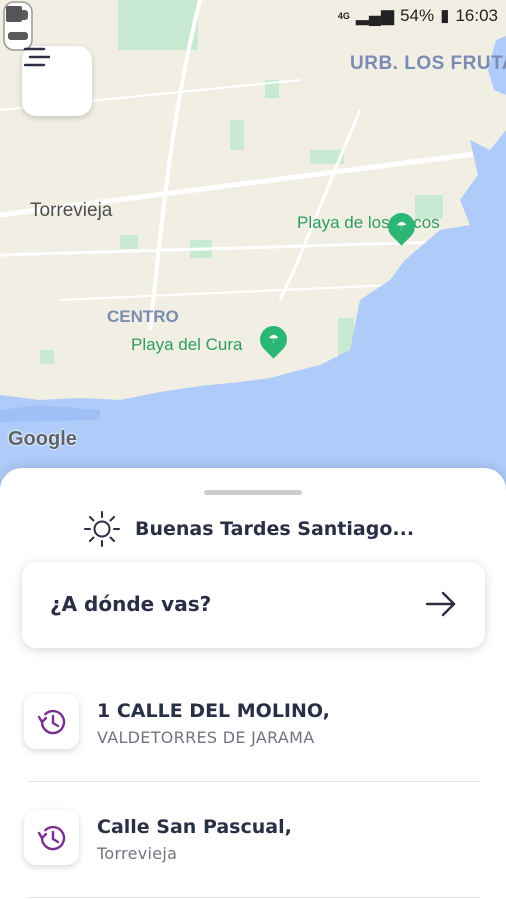 The image size is (506, 900). What do you see at coordinates (71, 210) in the screenshot?
I see `map-label-torrevieja: Torrevieja` at bounding box center [71, 210].